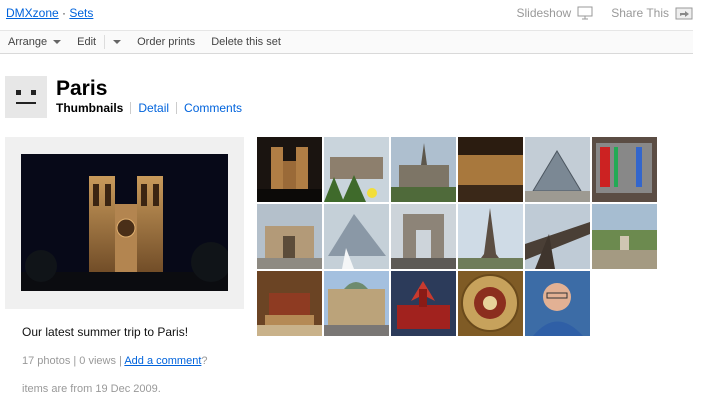 The height and width of the screenshot is (403, 703). Describe the element at coordinates (585, 13) in the screenshot. I see `slideshow-icon` at that location.